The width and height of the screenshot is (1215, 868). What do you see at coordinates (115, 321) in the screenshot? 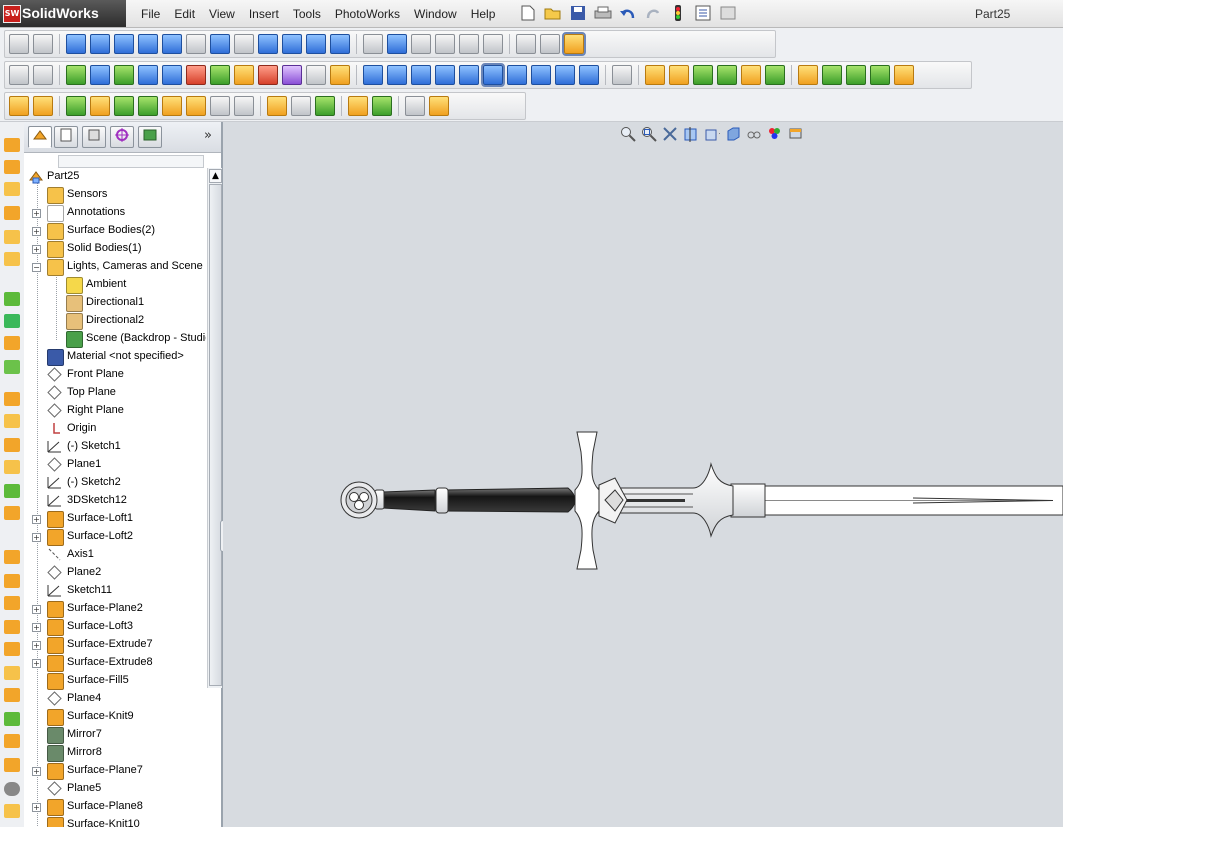
I see `tree-item: Directional2` at bounding box center [115, 321].